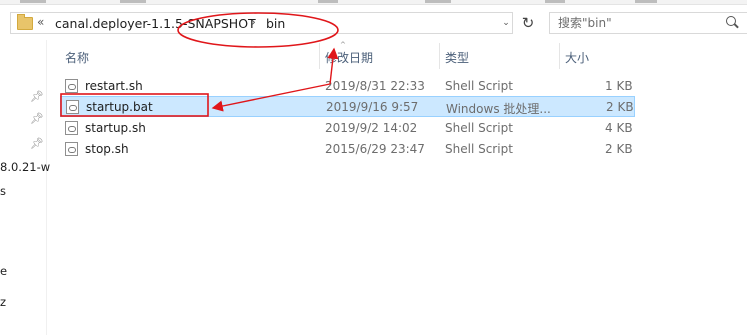 This screenshot has height=335, width=747. I want to click on annotation-overlay, so click(199, 64).